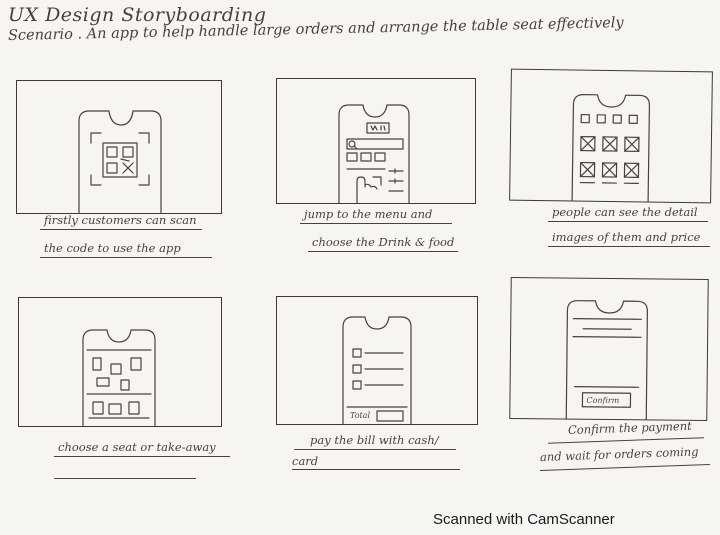 This screenshot has height=535, width=720. What do you see at coordinates (629, 427) in the screenshot?
I see `panel-6-caption-line-1: Confirm the payment` at bounding box center [629, 427].